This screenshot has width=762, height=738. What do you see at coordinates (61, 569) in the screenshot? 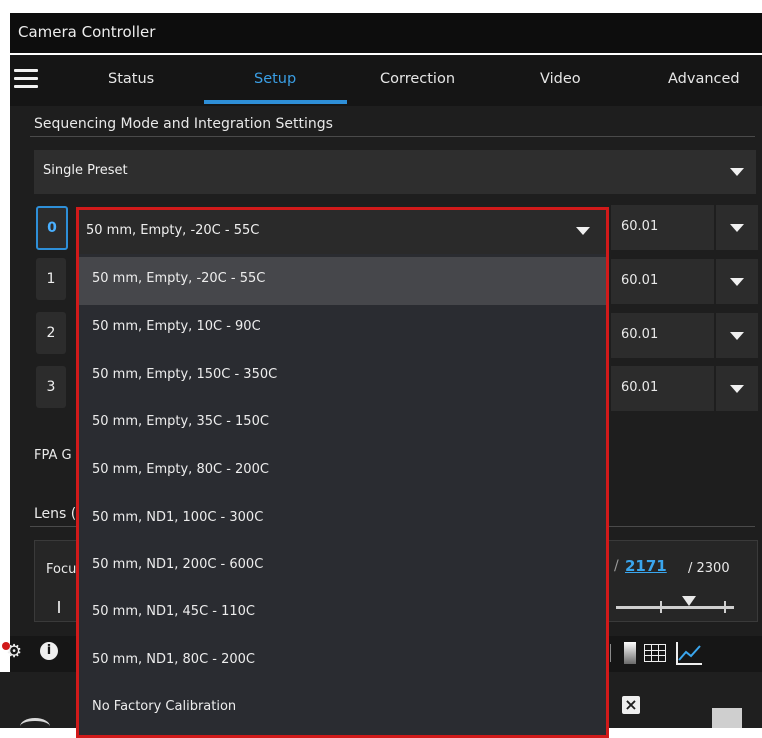
I see `focus-label: Focu` at bounding box center [61, 569].